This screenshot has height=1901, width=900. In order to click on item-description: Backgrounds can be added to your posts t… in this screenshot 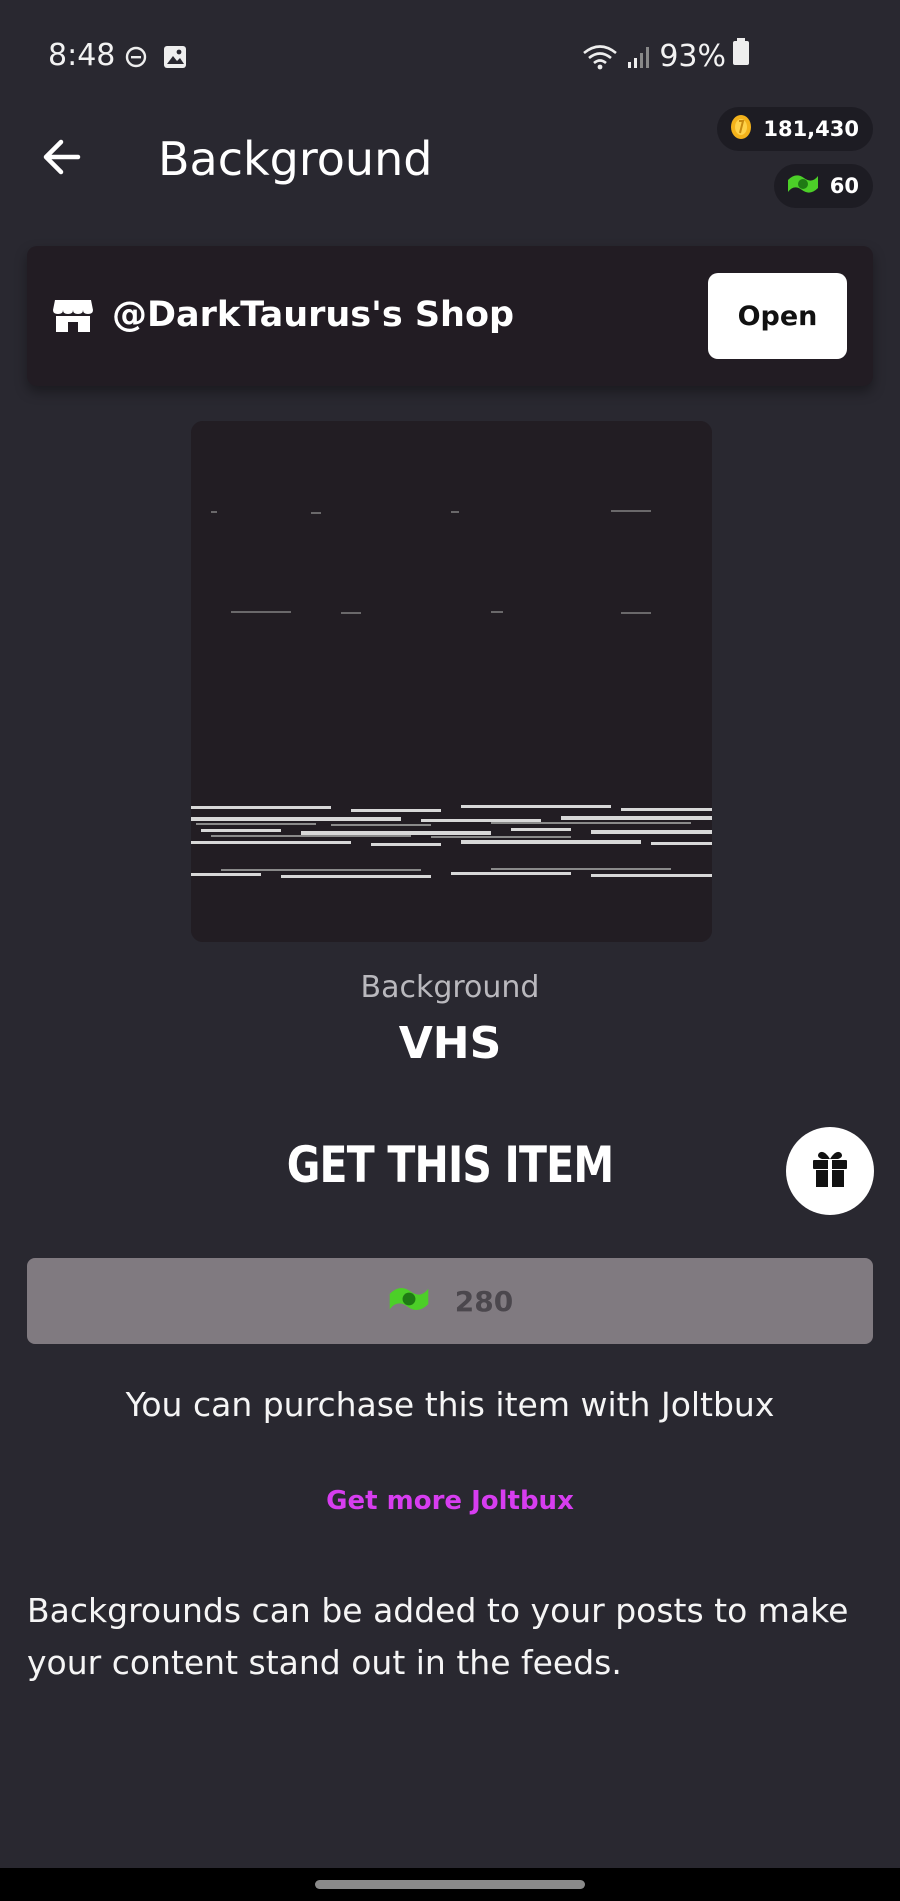, I will do `click(438, 1636)`.